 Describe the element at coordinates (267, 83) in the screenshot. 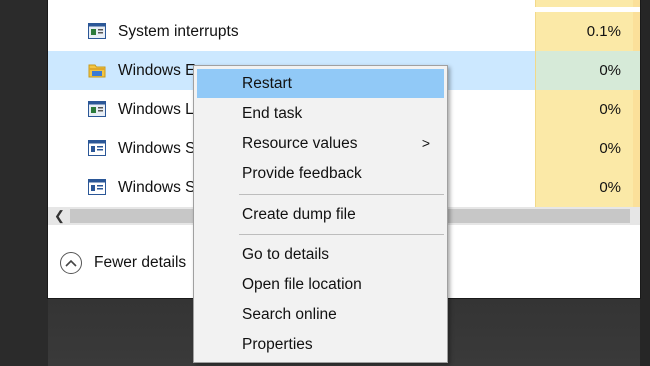

I see `menu-item-label: Restart` at that location.